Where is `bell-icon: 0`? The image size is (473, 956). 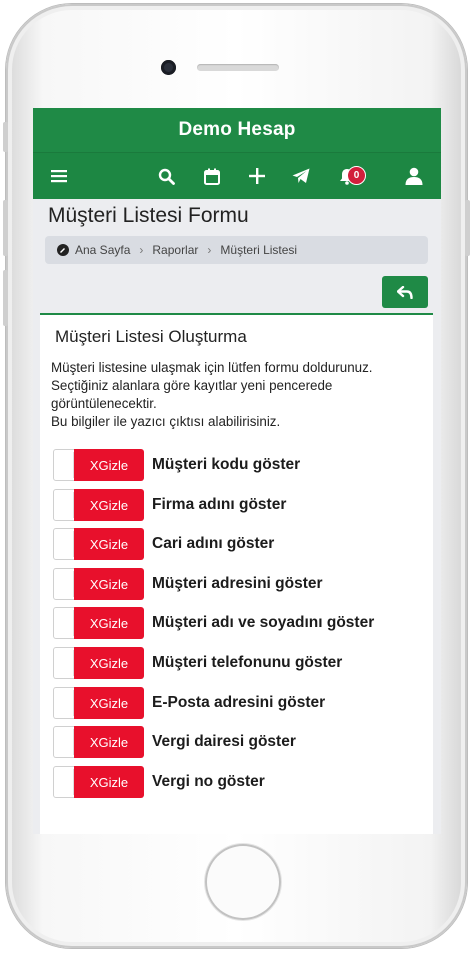 bell-icon: 0 is located at coordinates (349, 176).